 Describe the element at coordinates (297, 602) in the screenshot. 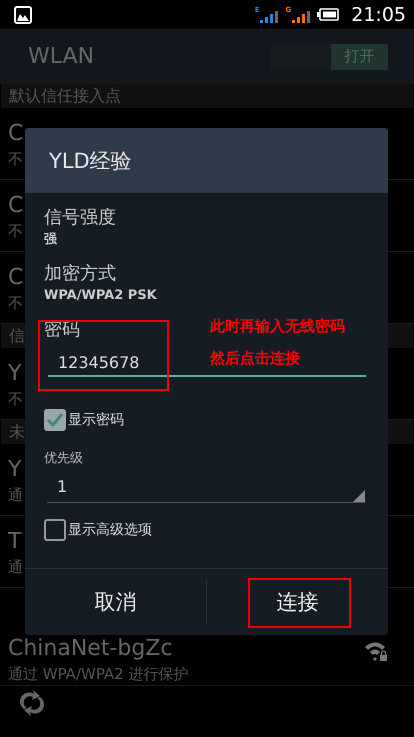

I see `connect-button: 连接` at that location.